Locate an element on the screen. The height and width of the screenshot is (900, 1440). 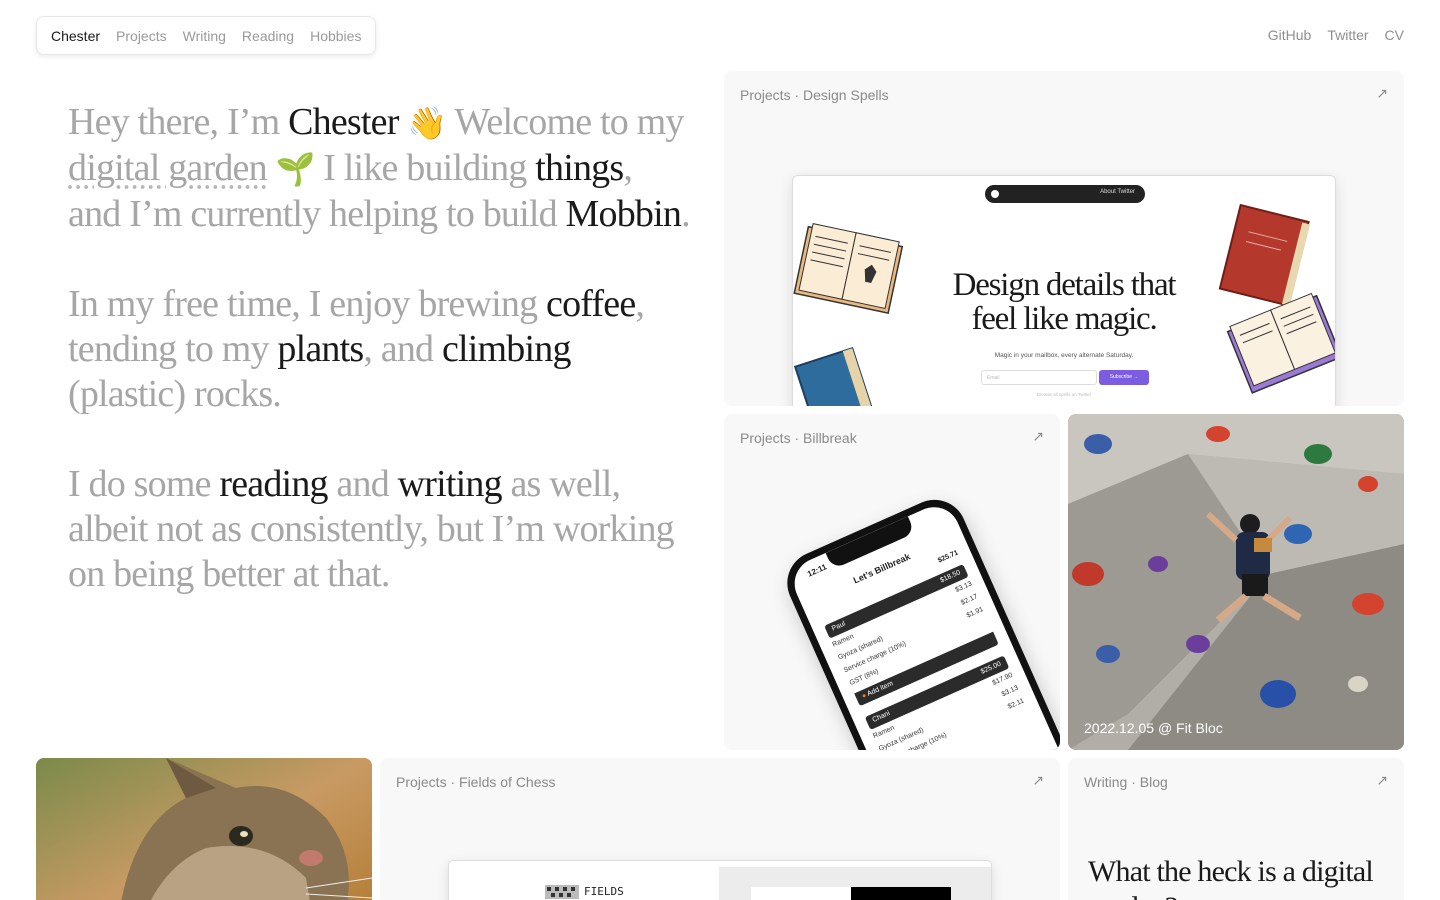
sprout-emoji: 🌱 is located at coordinates (295, 169).